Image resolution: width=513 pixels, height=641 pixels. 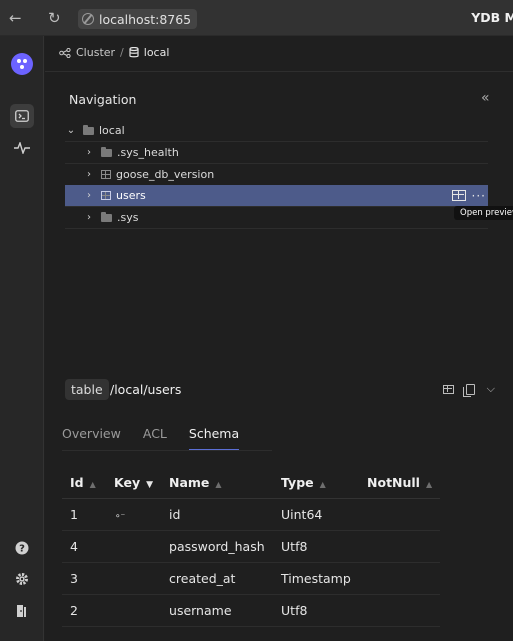 What do you see at coordinates (22, 611) in the screenshot?
I see `logout-icon` at bounding box center [22, 611].